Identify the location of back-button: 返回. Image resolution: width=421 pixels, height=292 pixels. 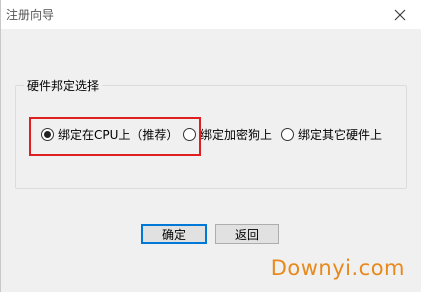
(247, 234).